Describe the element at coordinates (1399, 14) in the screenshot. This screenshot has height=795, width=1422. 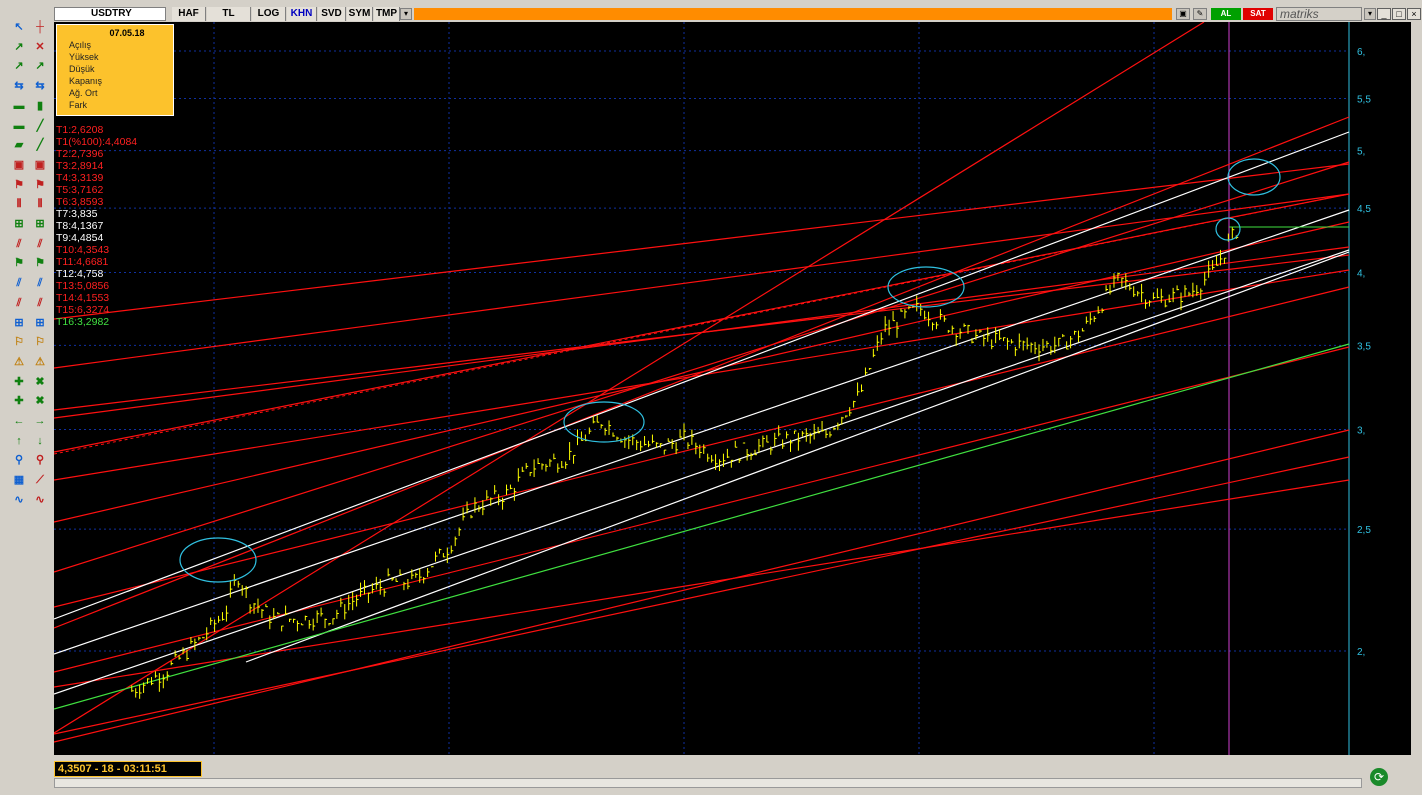
I see `maximize-icon: □` at that location.